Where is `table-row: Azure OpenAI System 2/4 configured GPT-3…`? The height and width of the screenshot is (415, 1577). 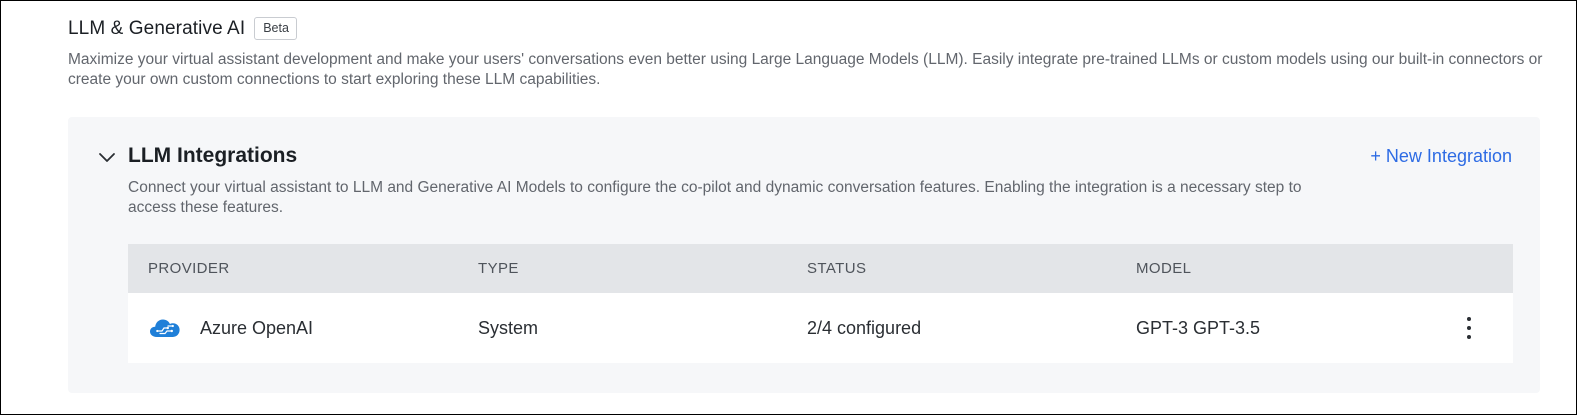
table-row: Azure OpenAI System 2/4 configured GPT-3… is located at coordinates (820, 328).